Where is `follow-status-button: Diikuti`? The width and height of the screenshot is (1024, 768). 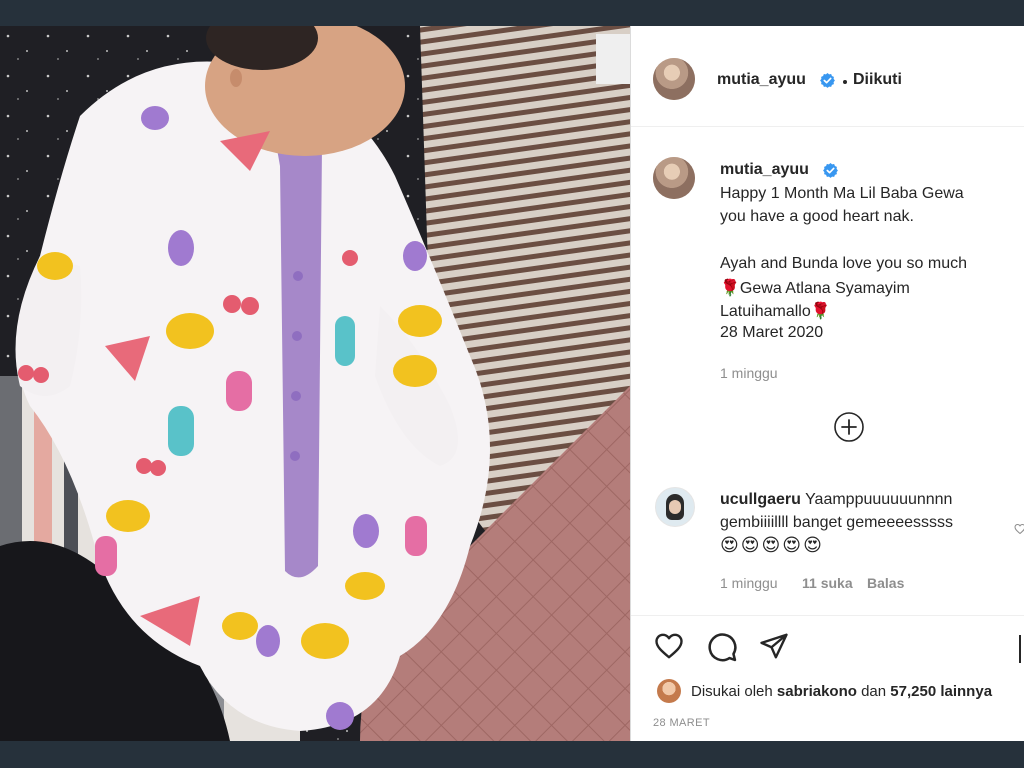
follow-status-button: Diikuti is located at coordinates (877, 80).